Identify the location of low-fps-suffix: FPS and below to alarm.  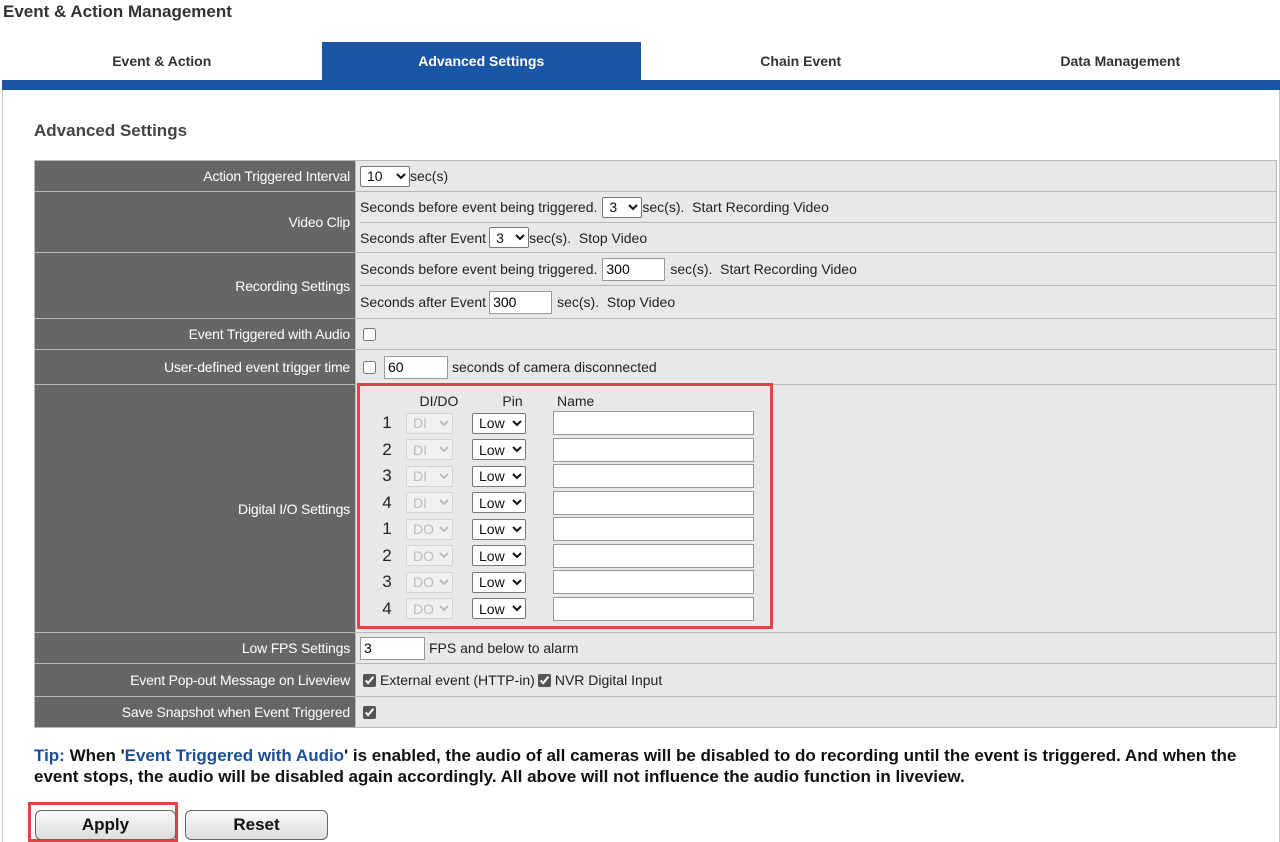
(504, 648).